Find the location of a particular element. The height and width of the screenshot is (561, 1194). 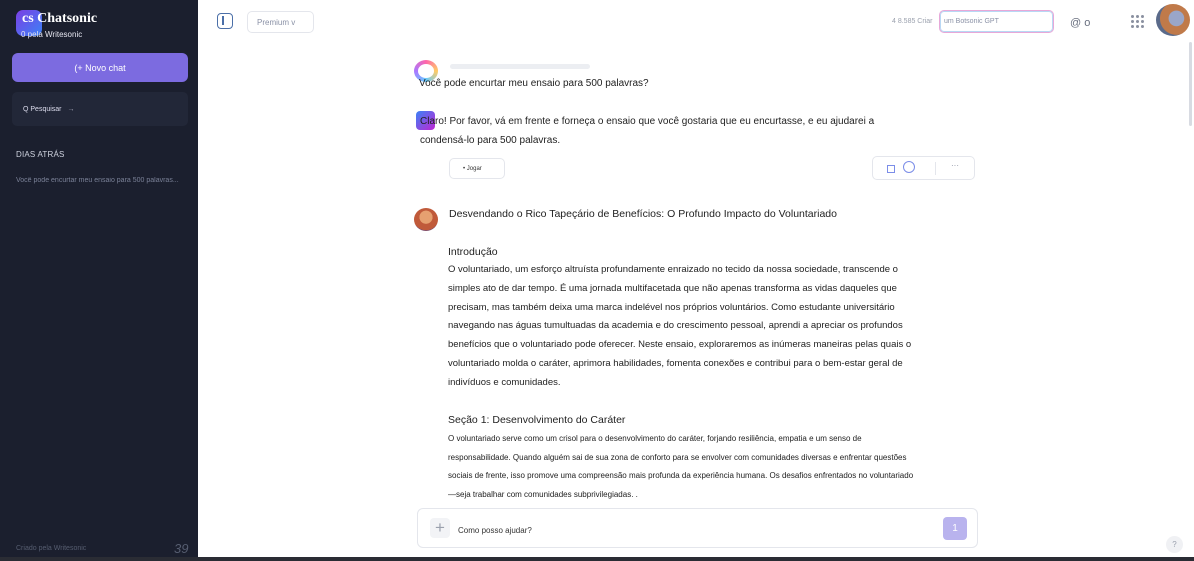

grid-icon is located at coordinates (1137, 21).